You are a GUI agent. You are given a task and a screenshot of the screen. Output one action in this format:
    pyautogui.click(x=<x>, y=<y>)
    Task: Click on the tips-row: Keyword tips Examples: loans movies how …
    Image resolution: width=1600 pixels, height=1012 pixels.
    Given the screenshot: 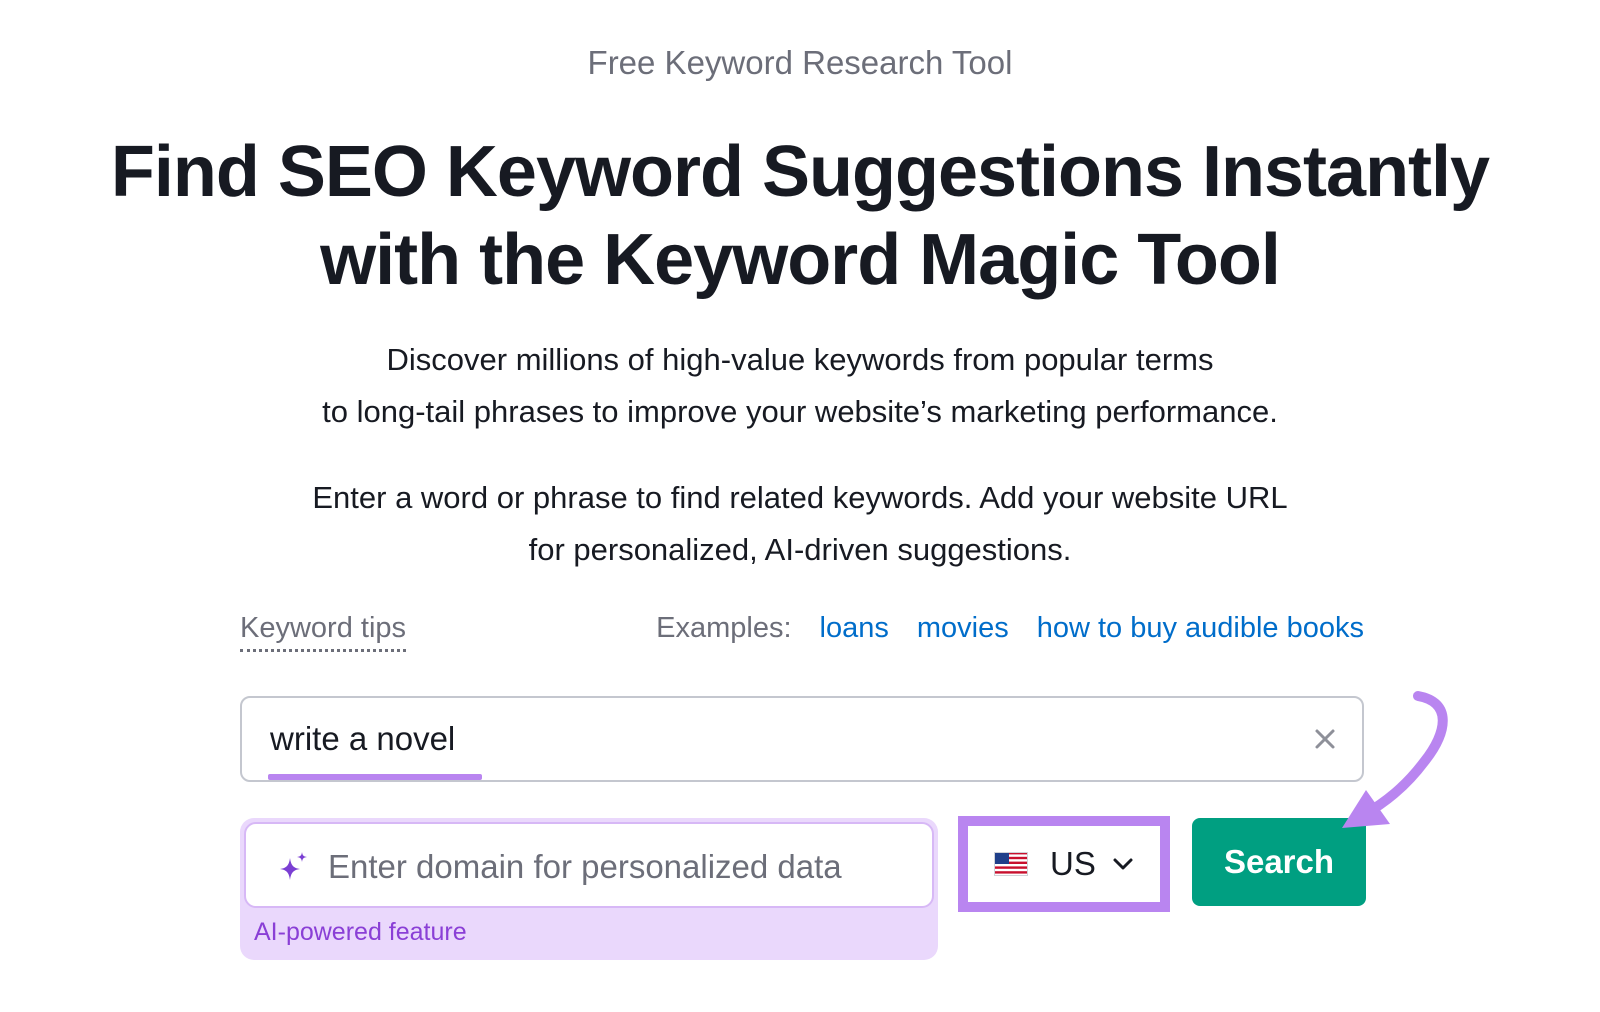 What is the action you would take?
    pyautogui.click(x=802, y=637)
    